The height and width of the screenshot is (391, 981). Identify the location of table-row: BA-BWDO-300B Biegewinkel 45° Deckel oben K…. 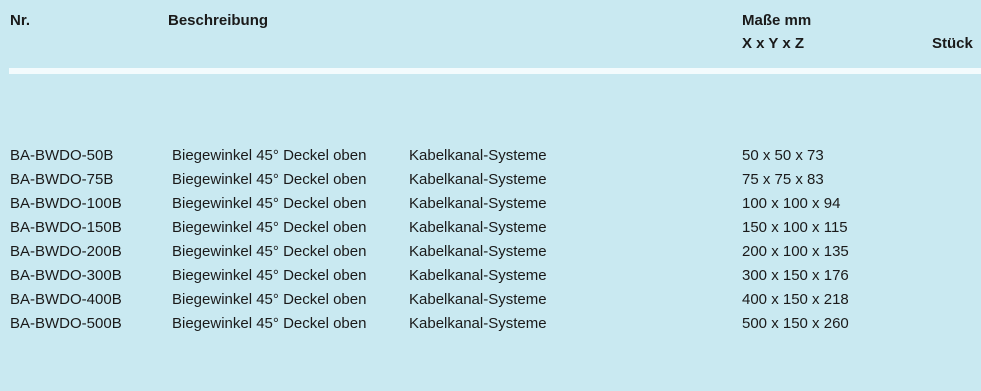
(490, 276).